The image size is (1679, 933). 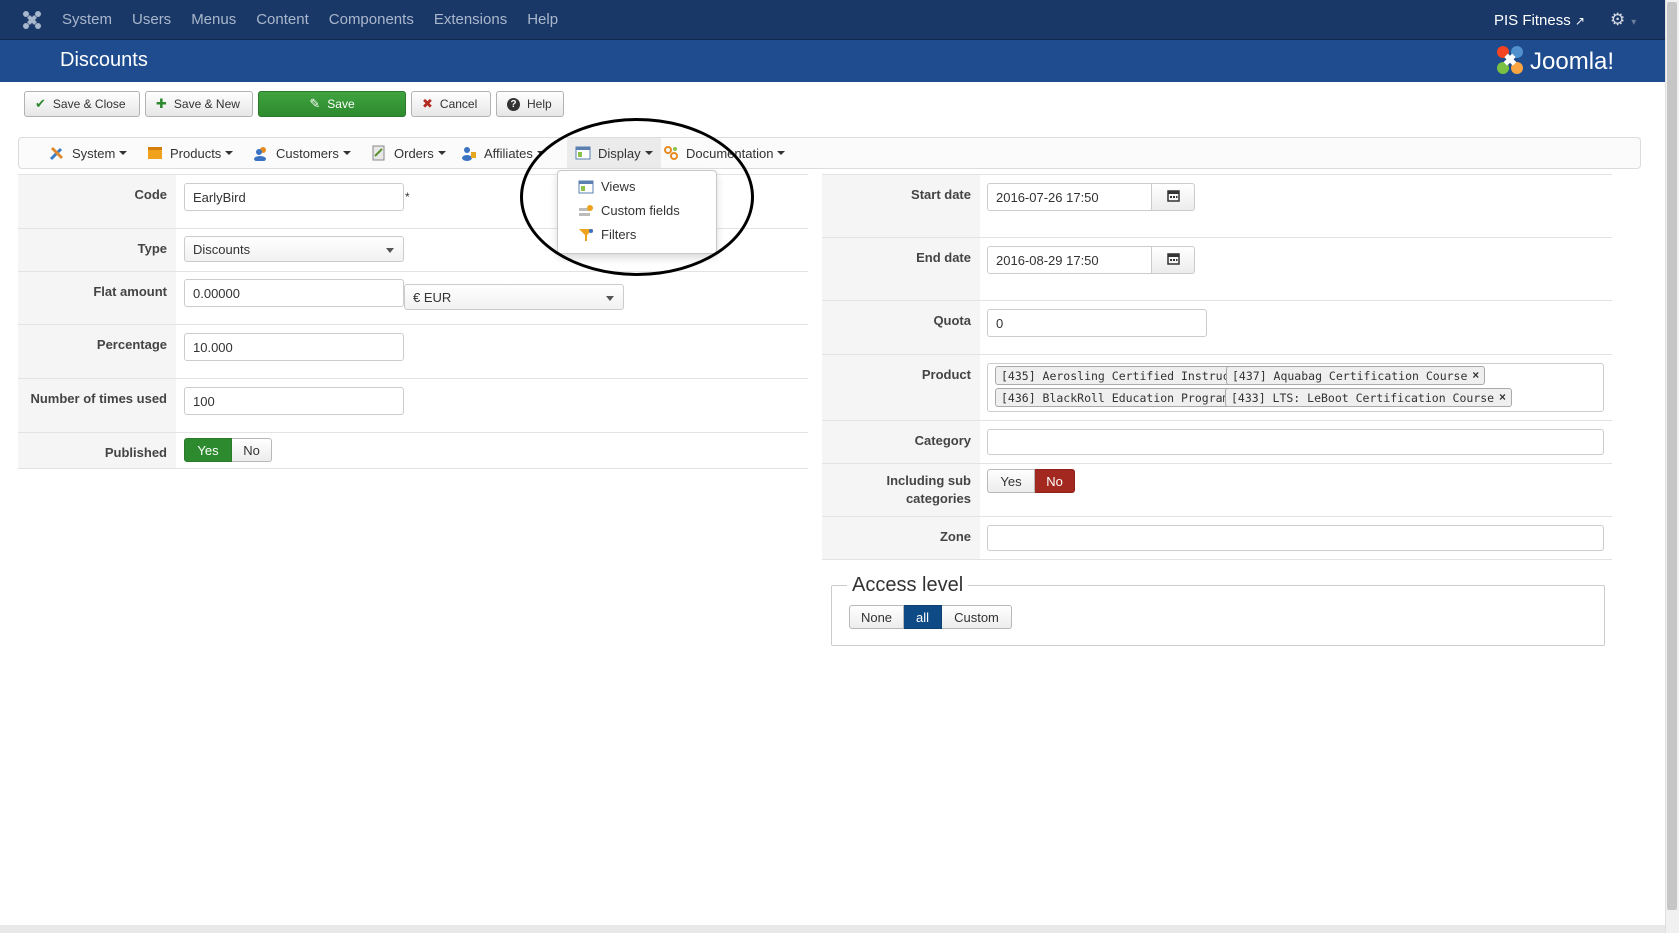 What do you see at coordinates (208, 450) in the screenshot?
I see `published-yes-button: Yes` at bounding box center [208, 450].